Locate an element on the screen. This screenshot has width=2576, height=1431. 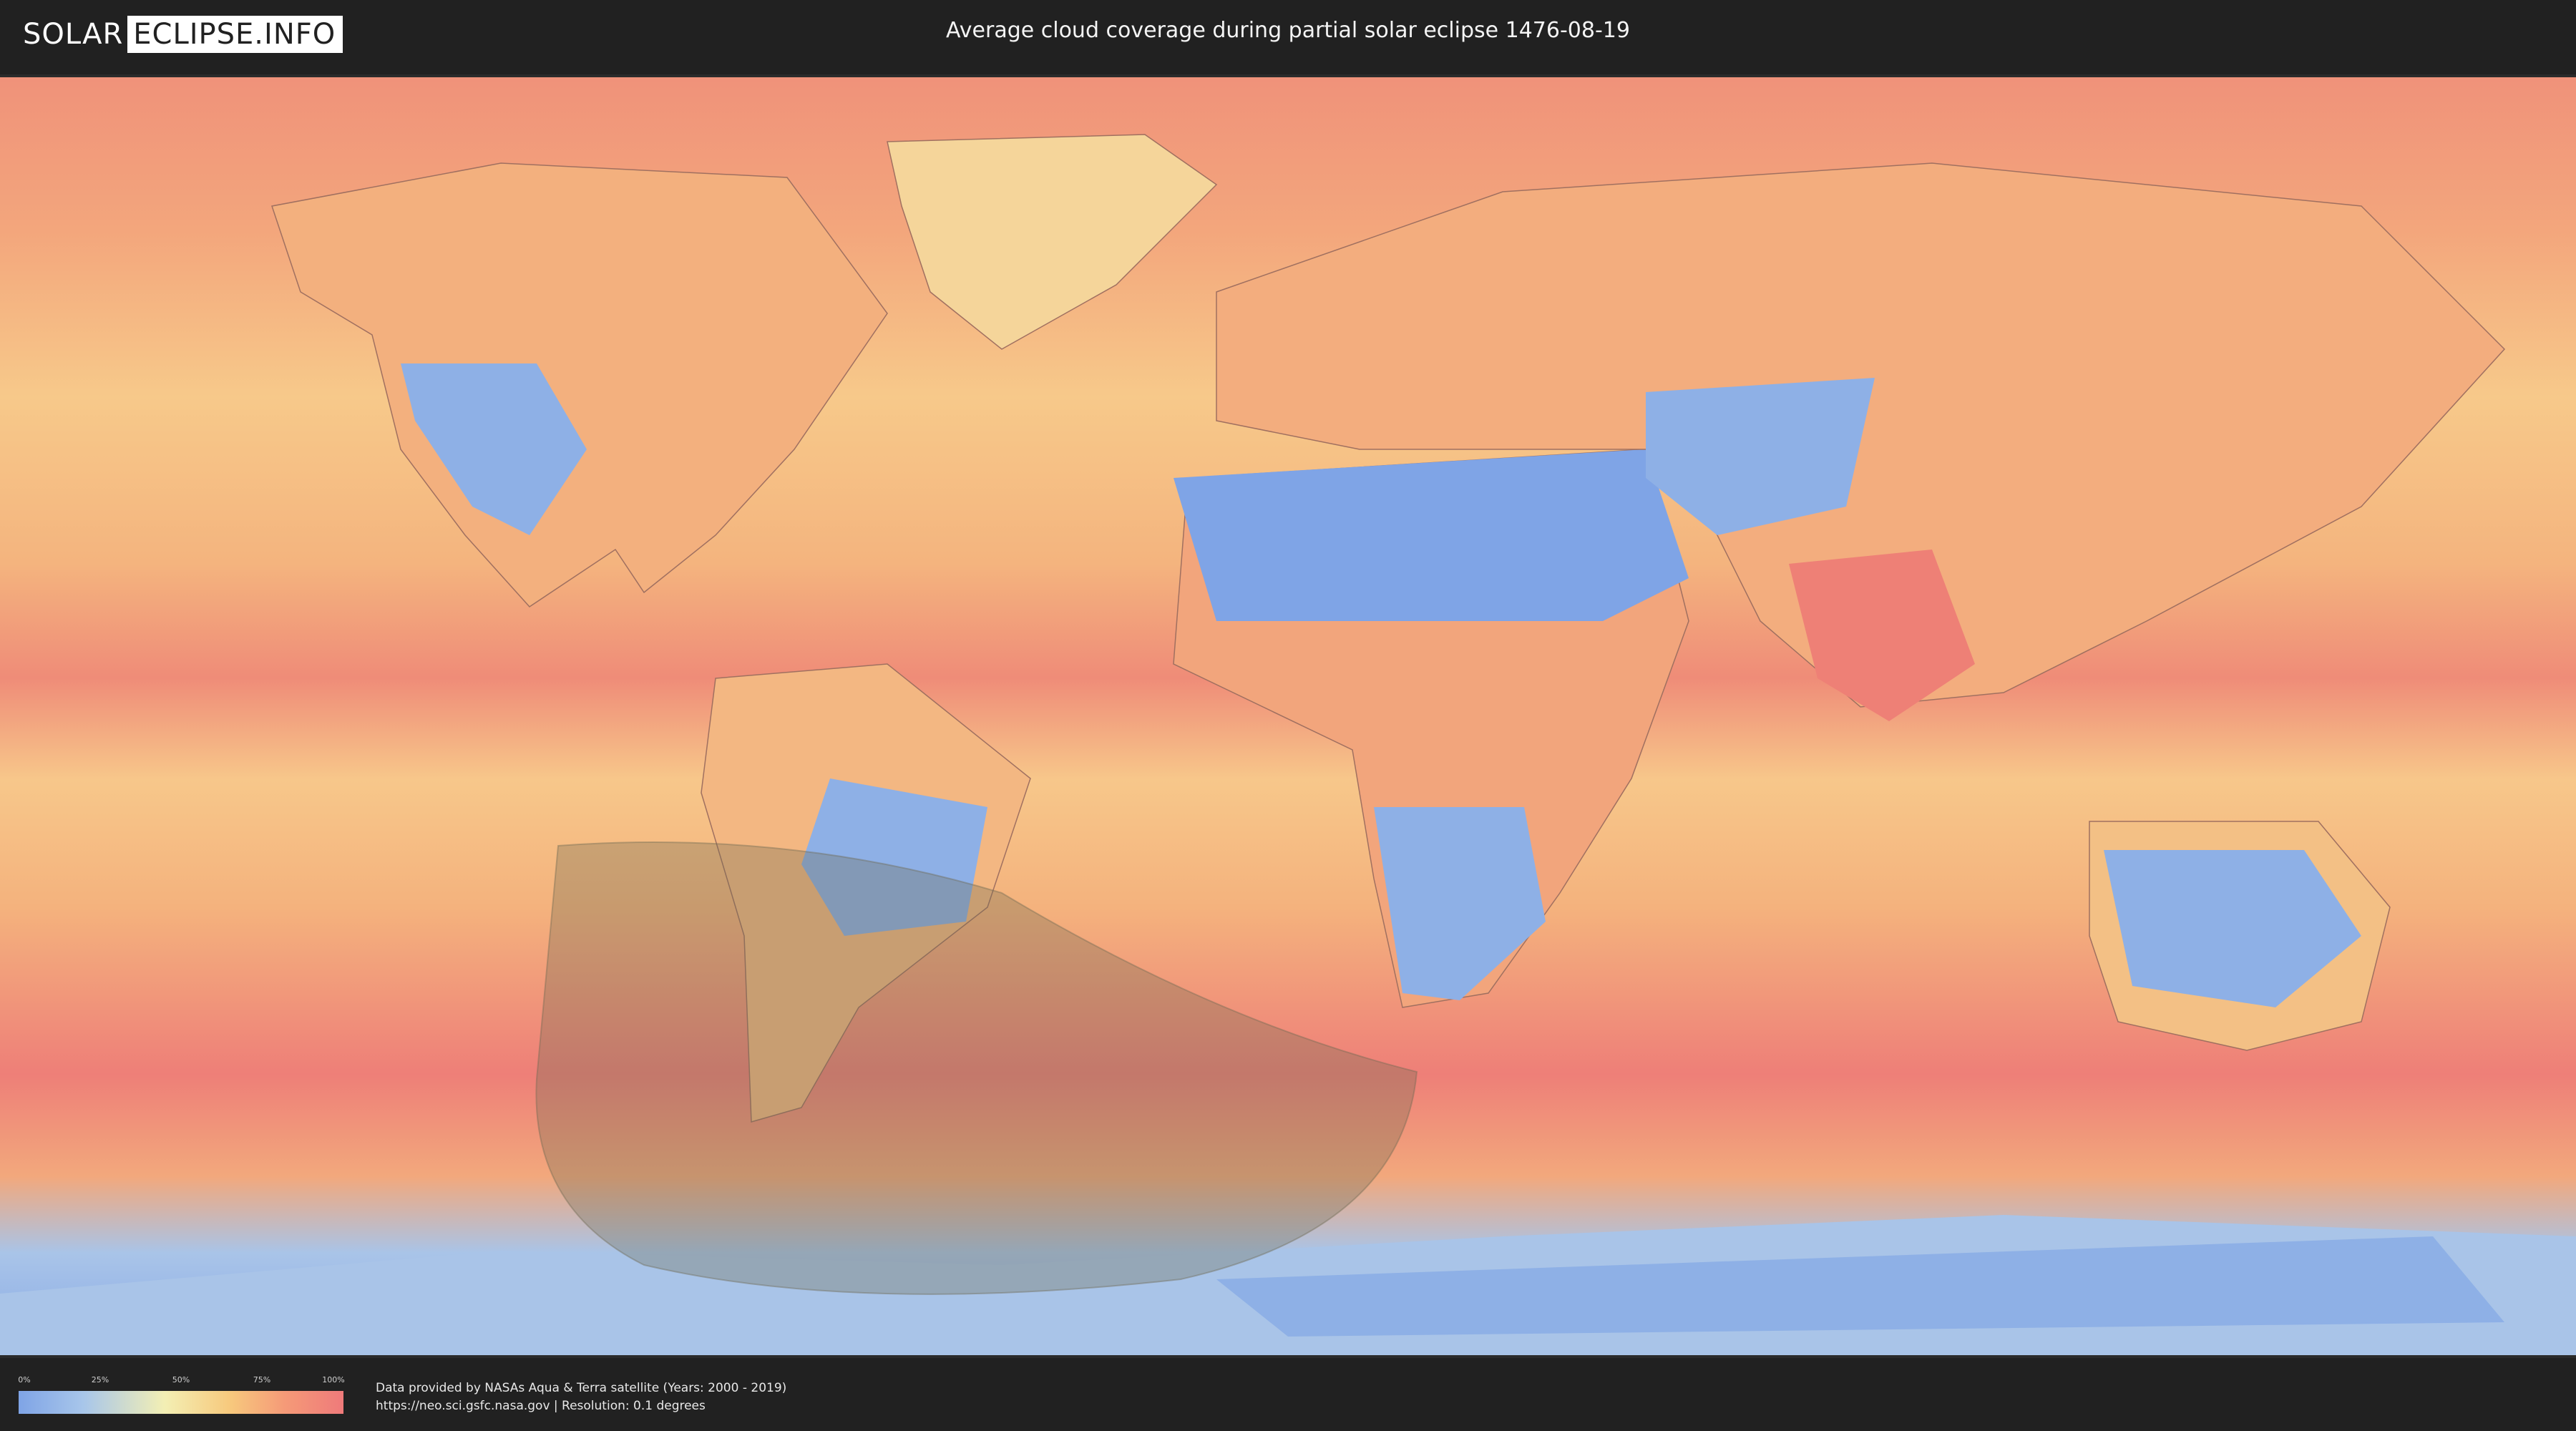
legend-color-scale is located at coordinates (181, 1403).